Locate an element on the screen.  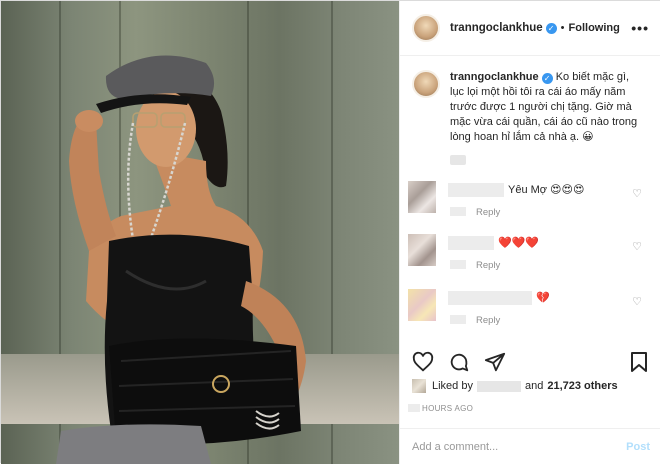
post-comment-button: Post is located at coordinates (638, 447).